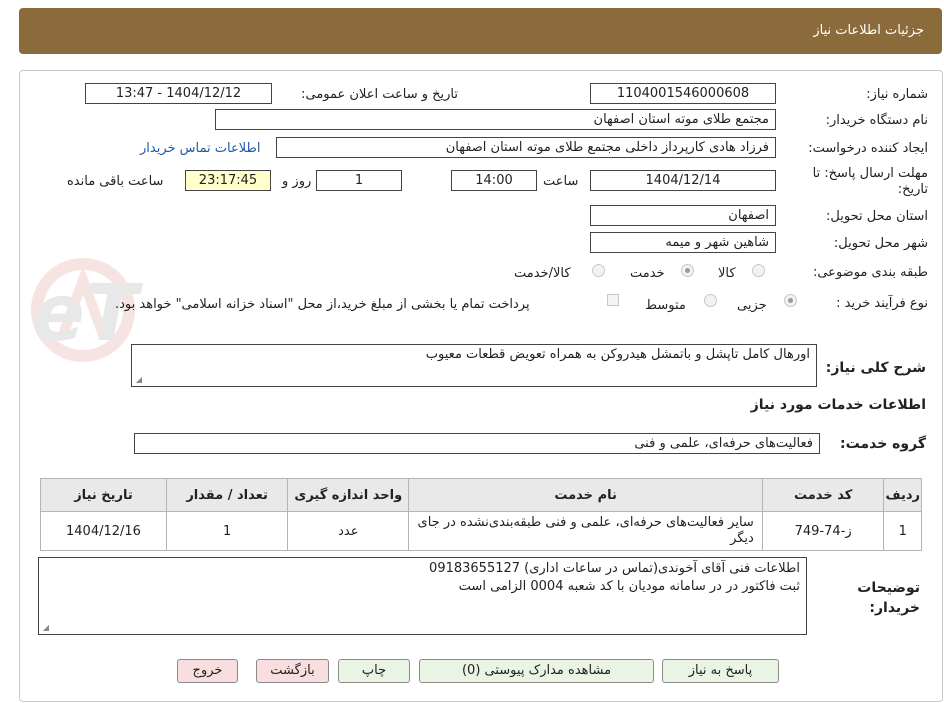  I want to click on category-radio-goods, so click(758, 270).